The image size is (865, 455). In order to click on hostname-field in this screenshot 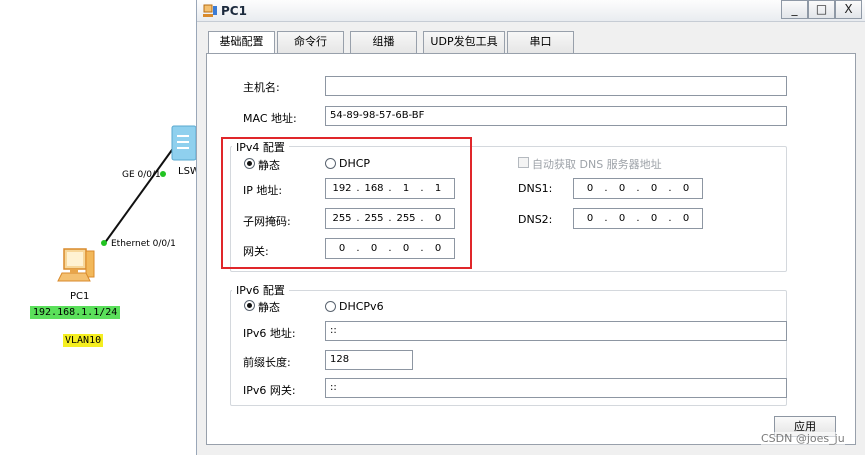, I will do `click(556, 86)`.